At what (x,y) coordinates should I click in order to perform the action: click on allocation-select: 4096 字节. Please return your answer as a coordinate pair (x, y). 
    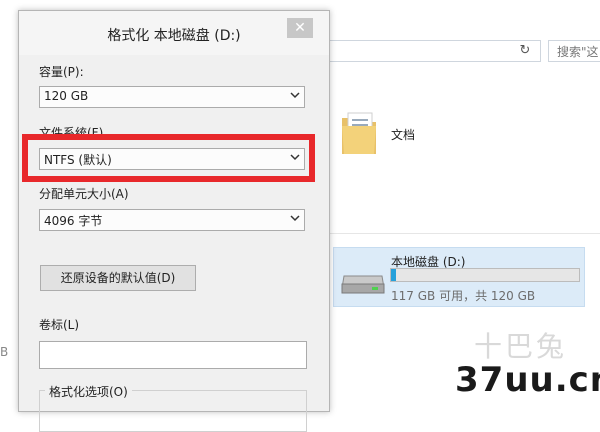
    Looking at the image, I should click on (172, 220).